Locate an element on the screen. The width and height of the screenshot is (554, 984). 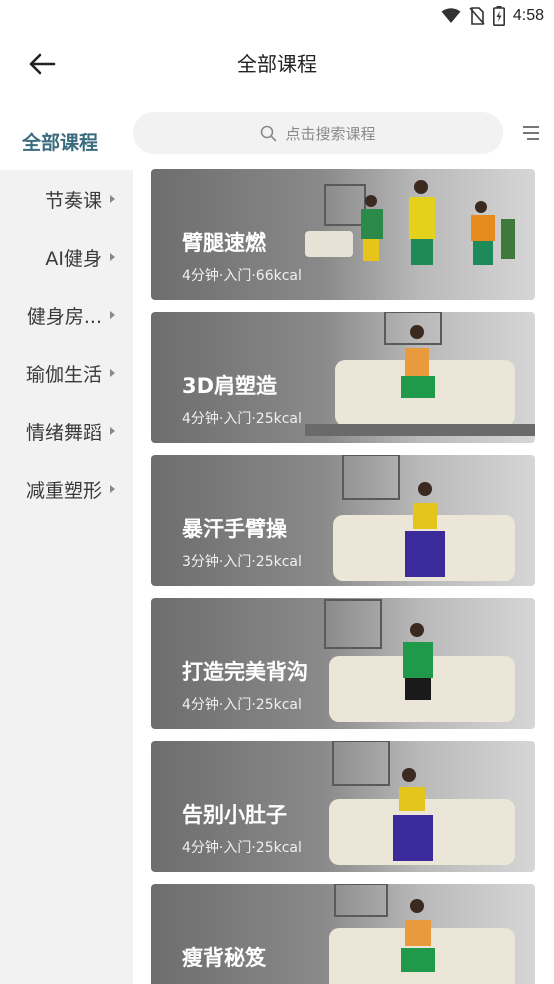
sidebar-item-all-courses: 全部课程 is located at coordinates (66, 141).